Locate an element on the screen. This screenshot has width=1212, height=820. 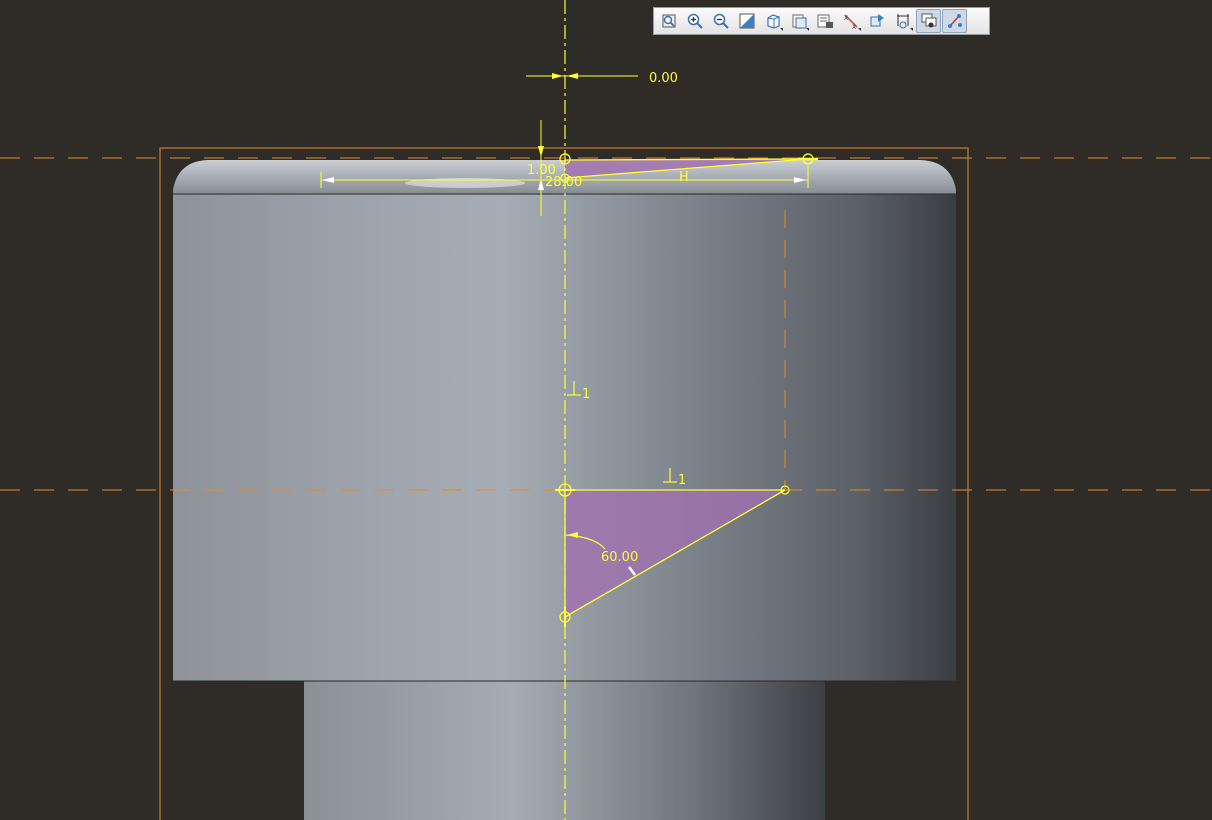
datum-display-icon: XX is located at coordinates (851, 21).